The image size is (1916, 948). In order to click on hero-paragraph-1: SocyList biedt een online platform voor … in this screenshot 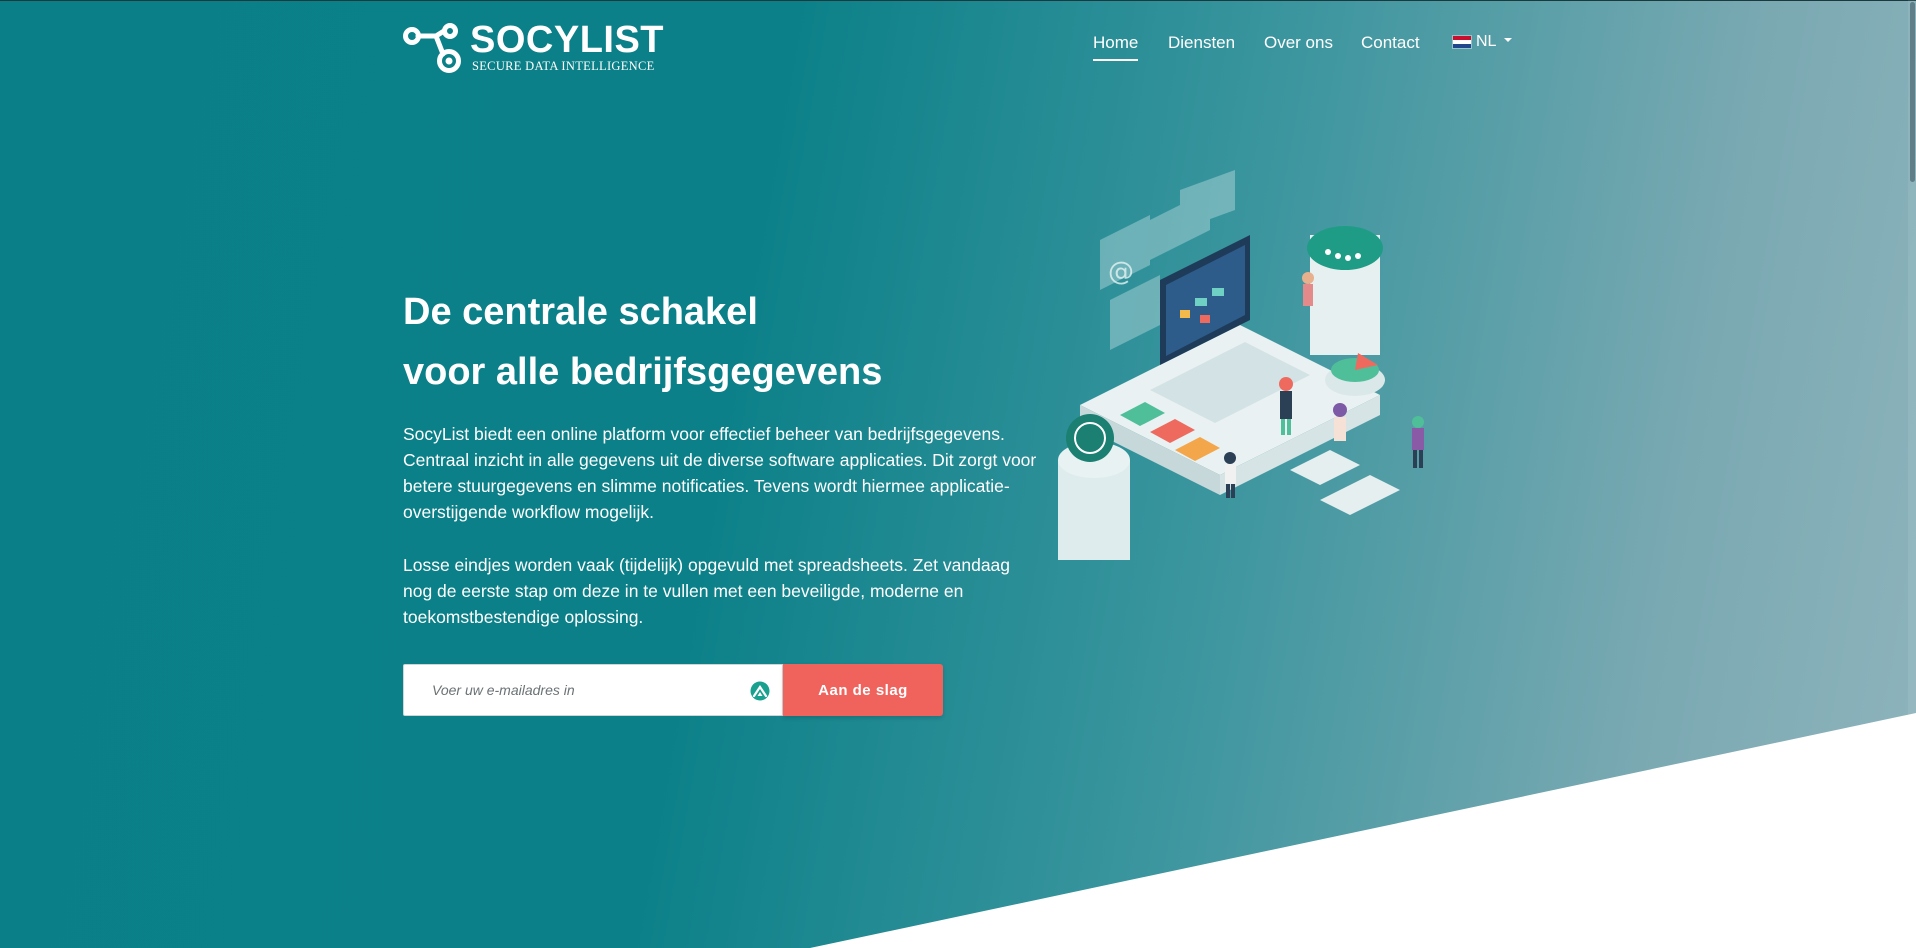, I will do `click(720, 473)`.